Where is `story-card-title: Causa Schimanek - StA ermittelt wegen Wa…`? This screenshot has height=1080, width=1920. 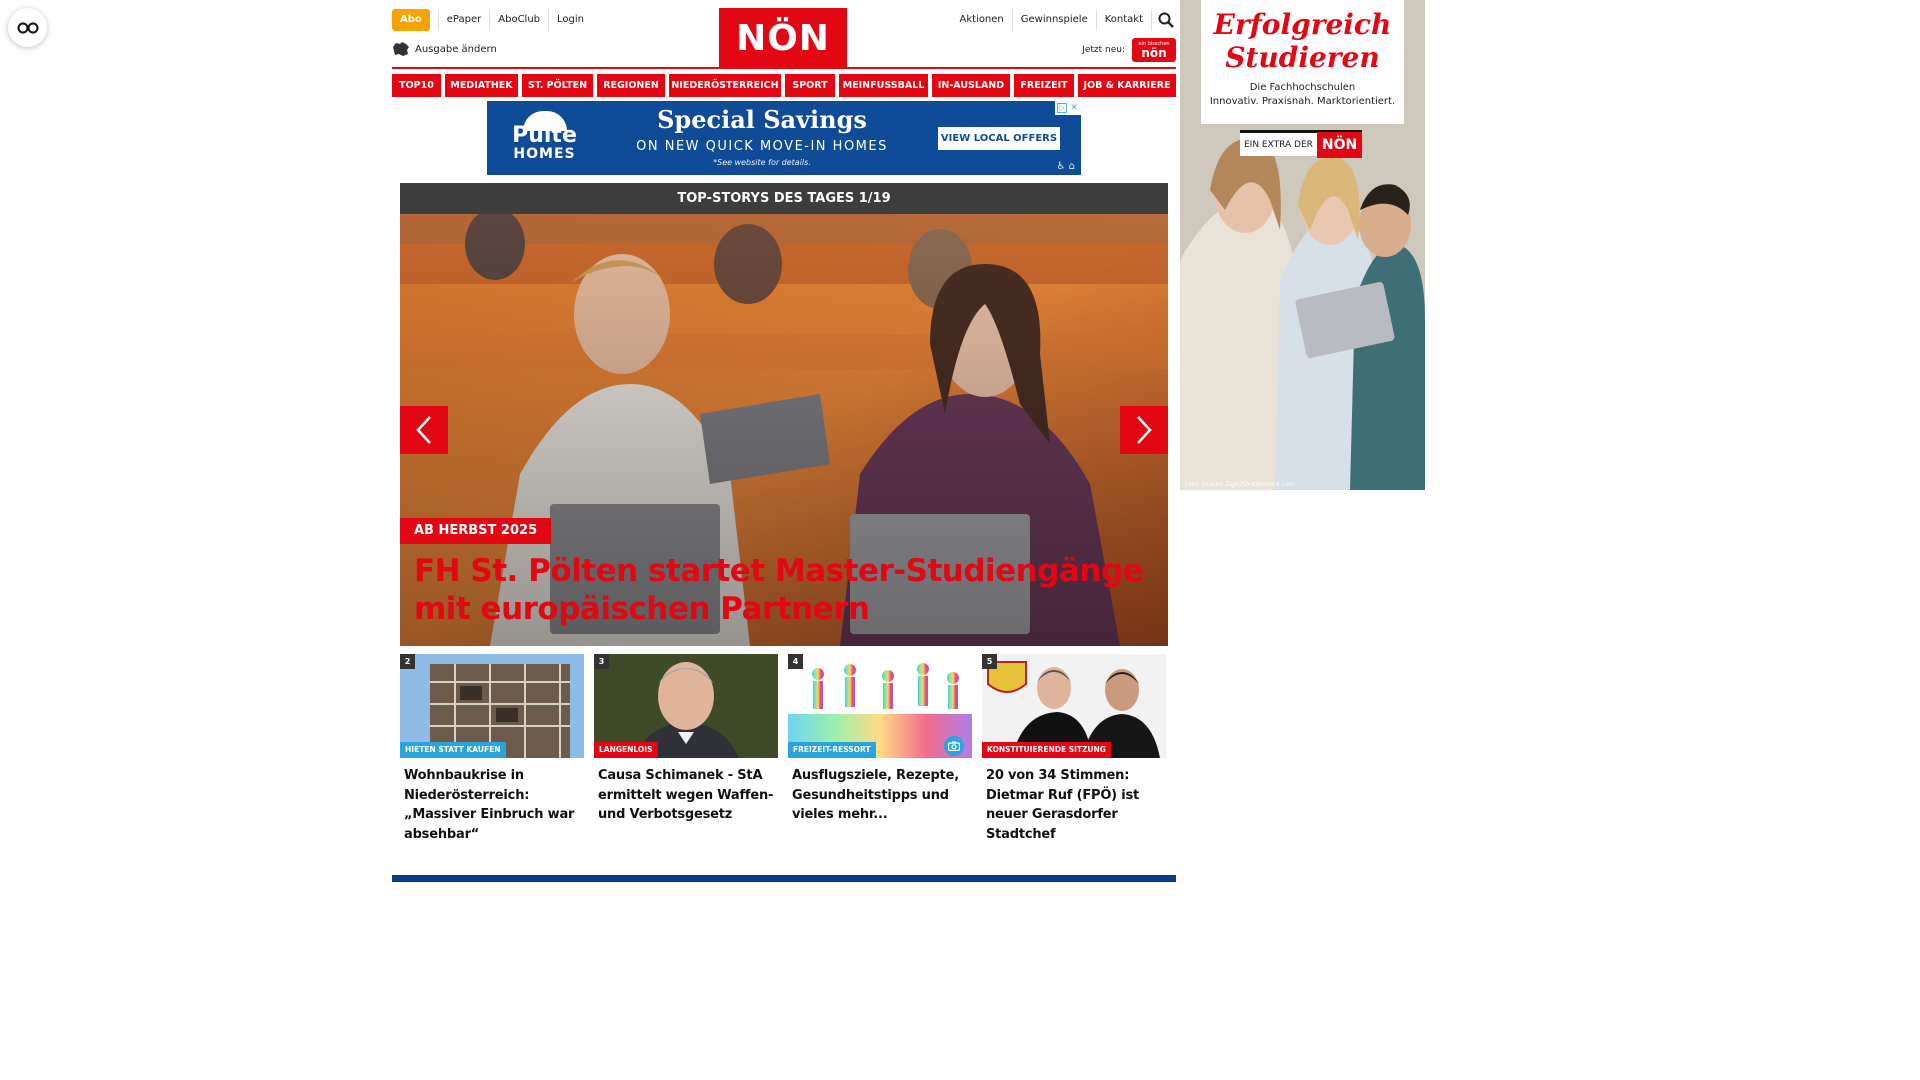
story-card-title: Causa Schimanek - StA ermittelt wegen Wa… is located at coordinates (686, 795).